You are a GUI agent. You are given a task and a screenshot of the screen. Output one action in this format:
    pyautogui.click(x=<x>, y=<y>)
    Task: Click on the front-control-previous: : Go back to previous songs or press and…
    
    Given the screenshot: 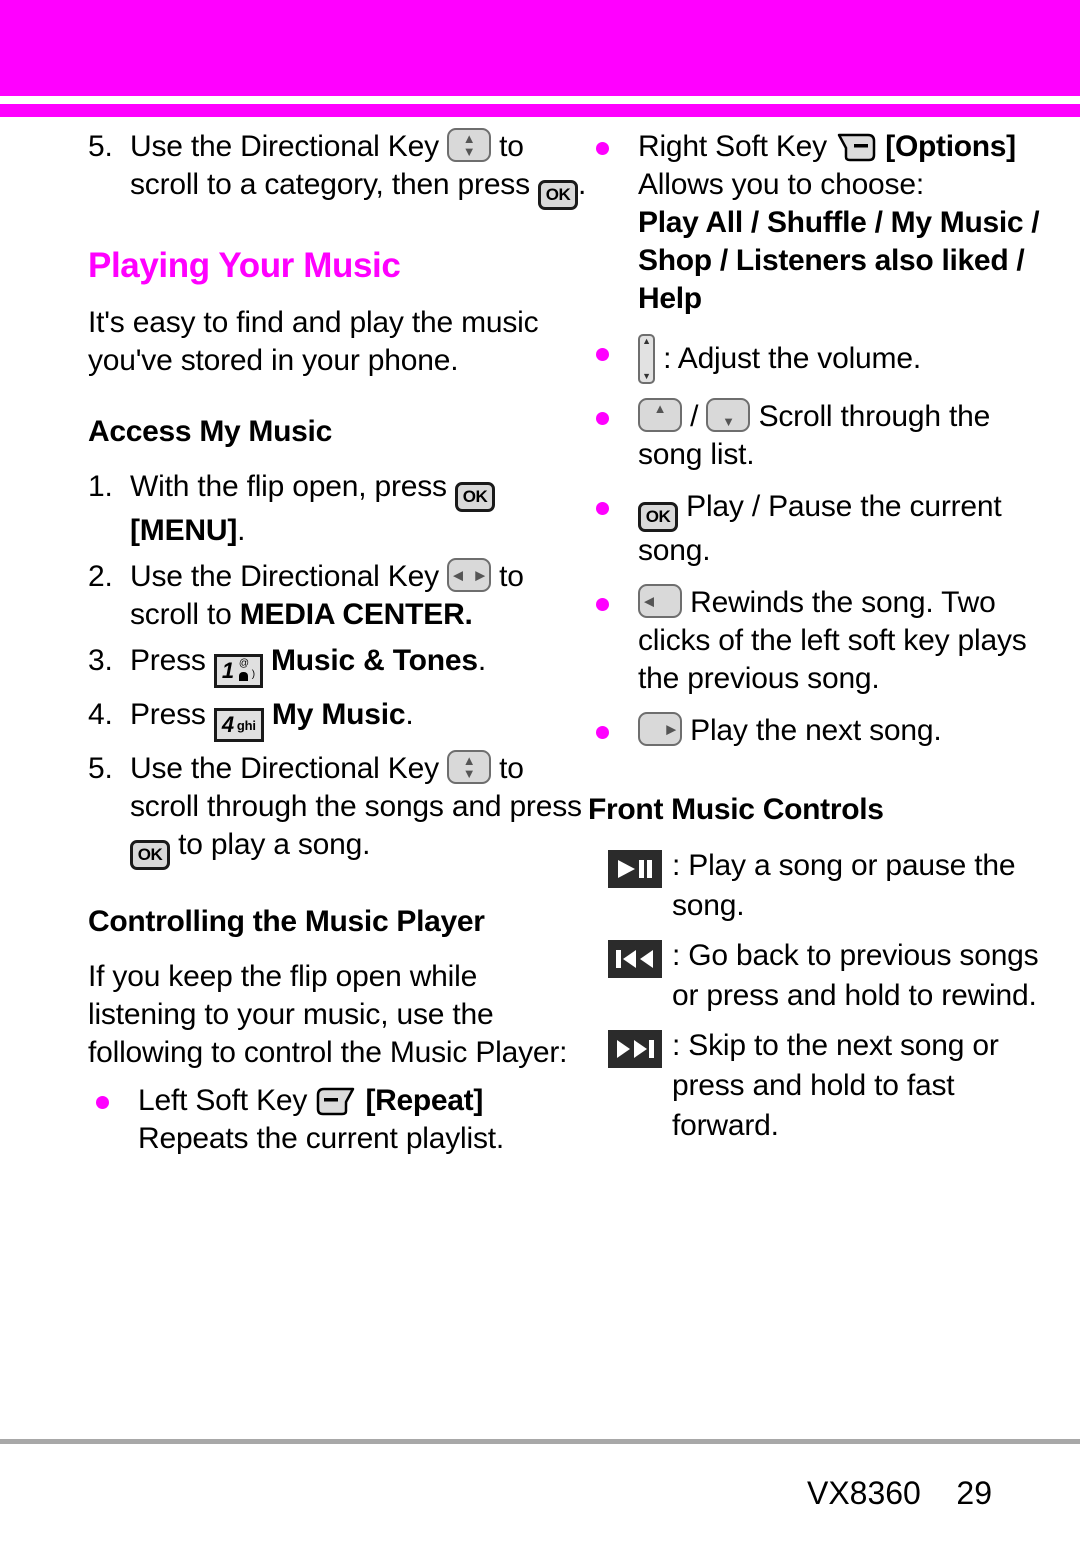 What is the action you would take?
    pyautogui.click(x=823, y=976)
    